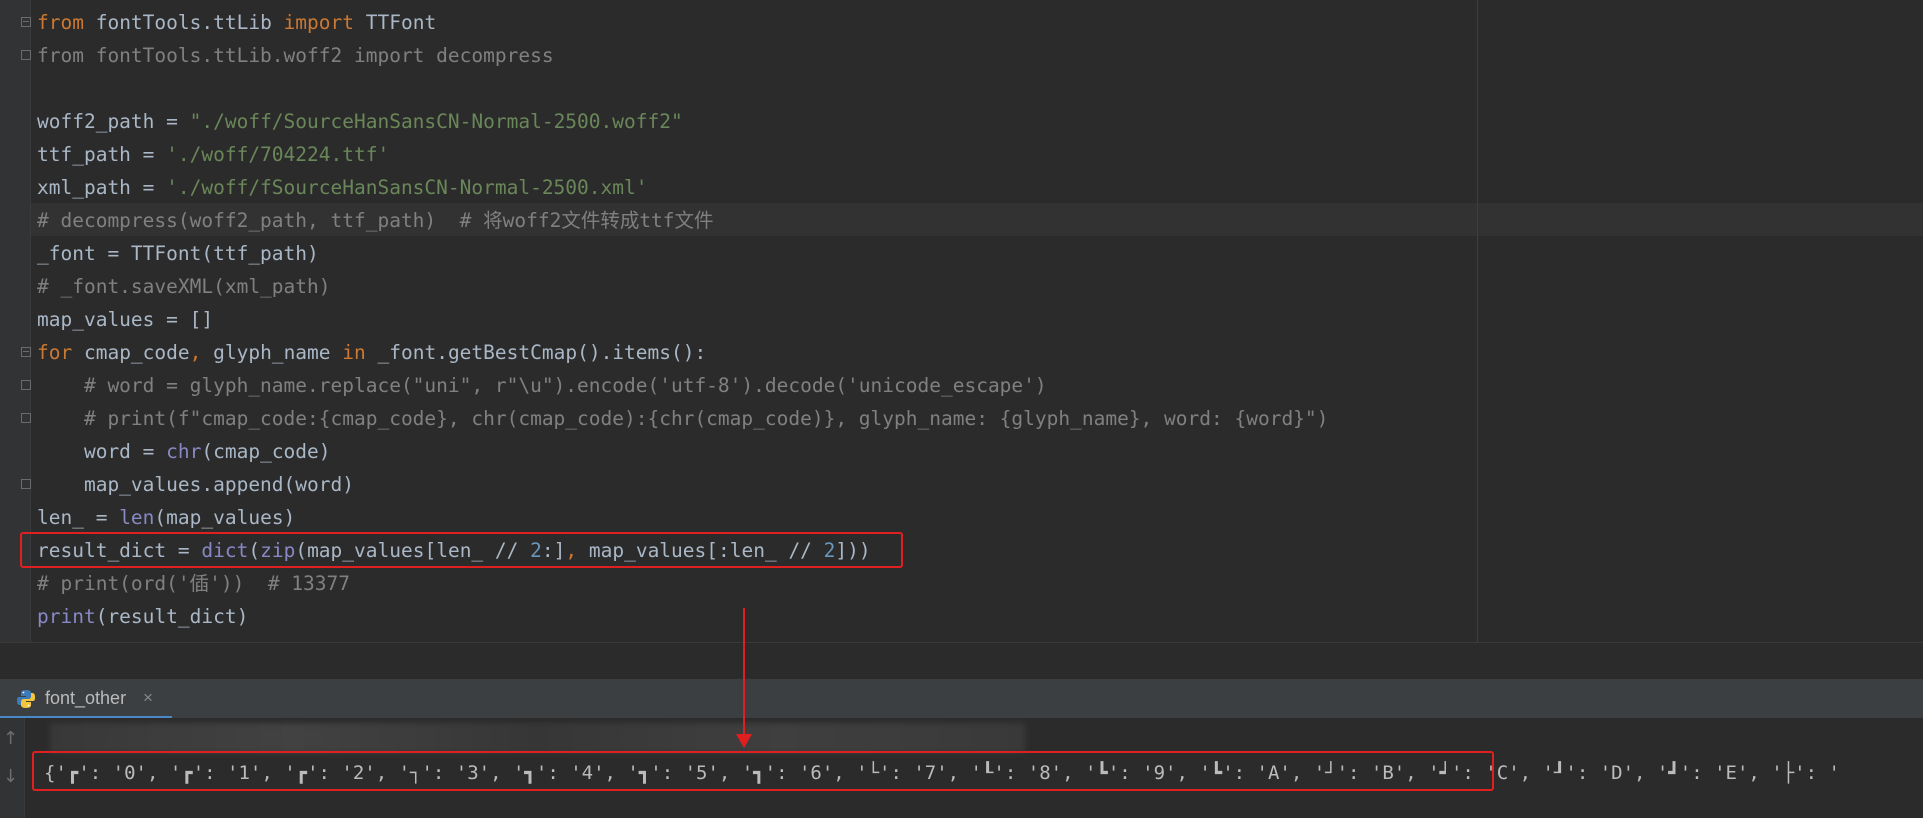 This screenshot has width=1923, height=818. Describe the element at coordinates (184, 451) in the screenshot. I see `code-token: chr` at that location.